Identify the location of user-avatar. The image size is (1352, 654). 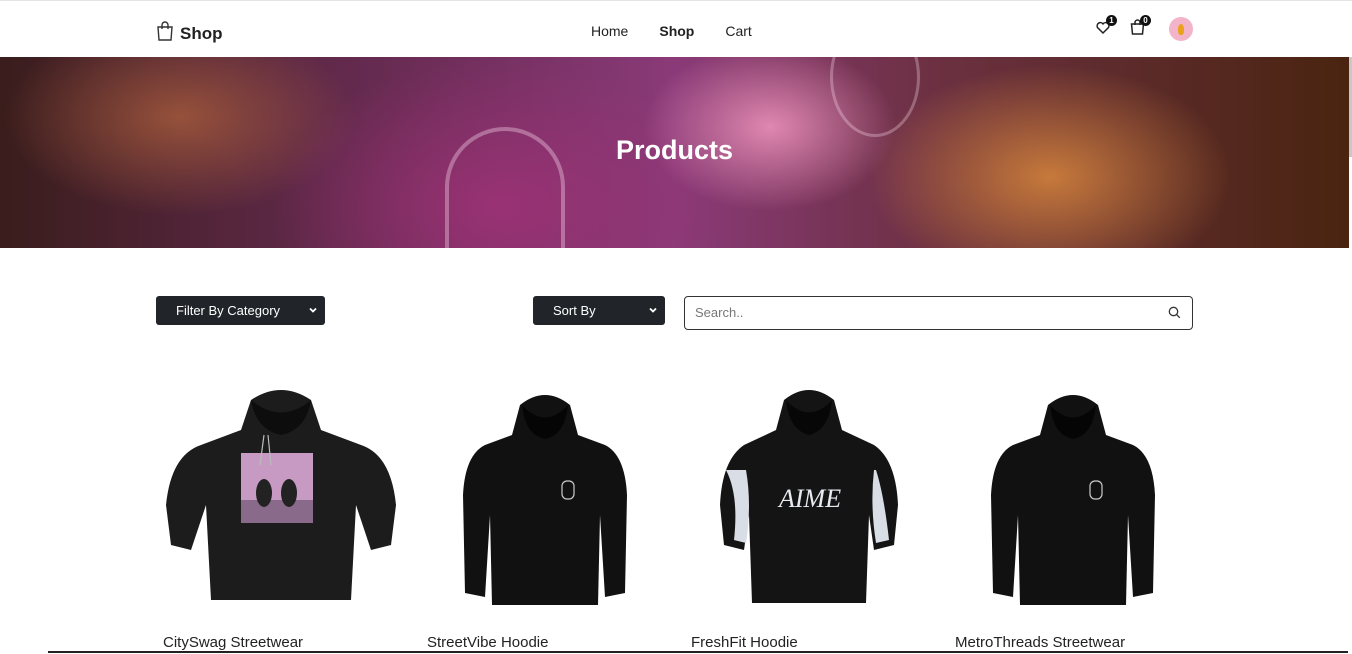
(1181, 29).